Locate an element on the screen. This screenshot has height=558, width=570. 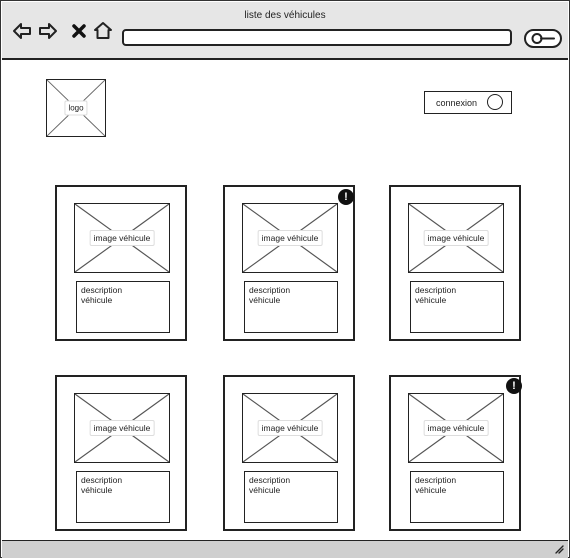
url-bar is located at coordinates (317, 38).